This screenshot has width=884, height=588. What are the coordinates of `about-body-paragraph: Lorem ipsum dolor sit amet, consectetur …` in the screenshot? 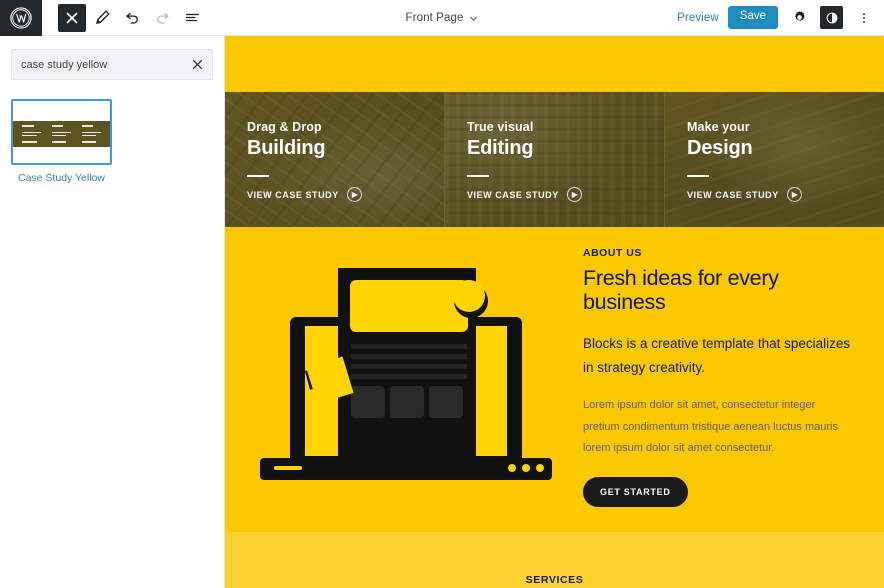 It's located at (710, 427).